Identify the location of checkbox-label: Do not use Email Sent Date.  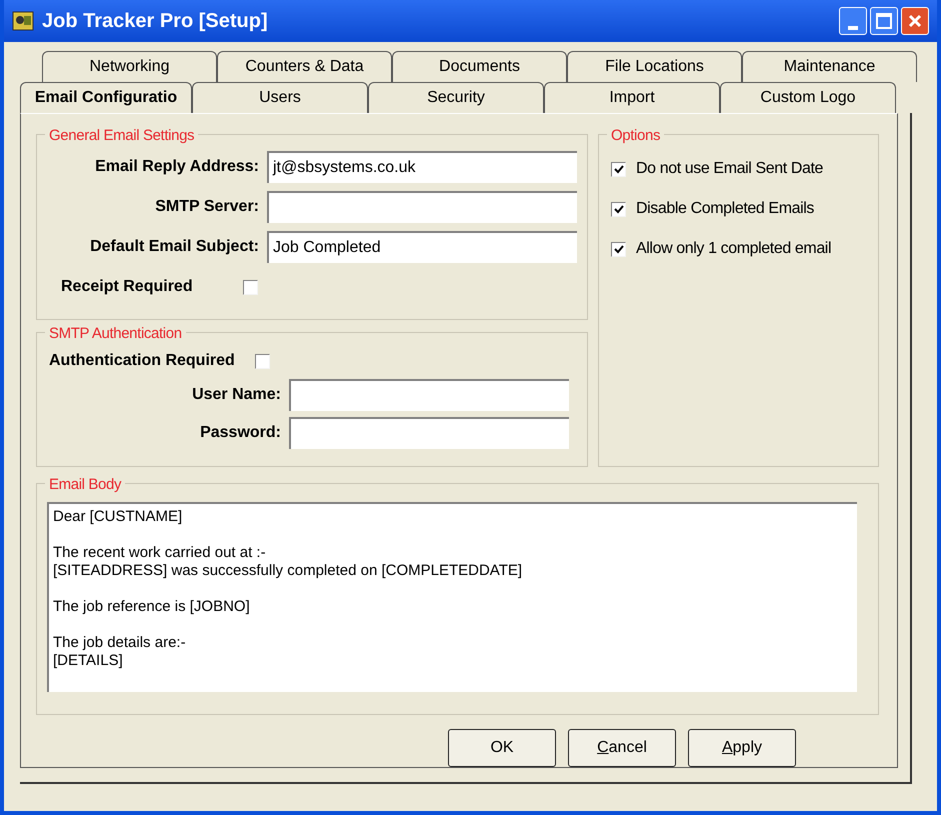
(730, 169).